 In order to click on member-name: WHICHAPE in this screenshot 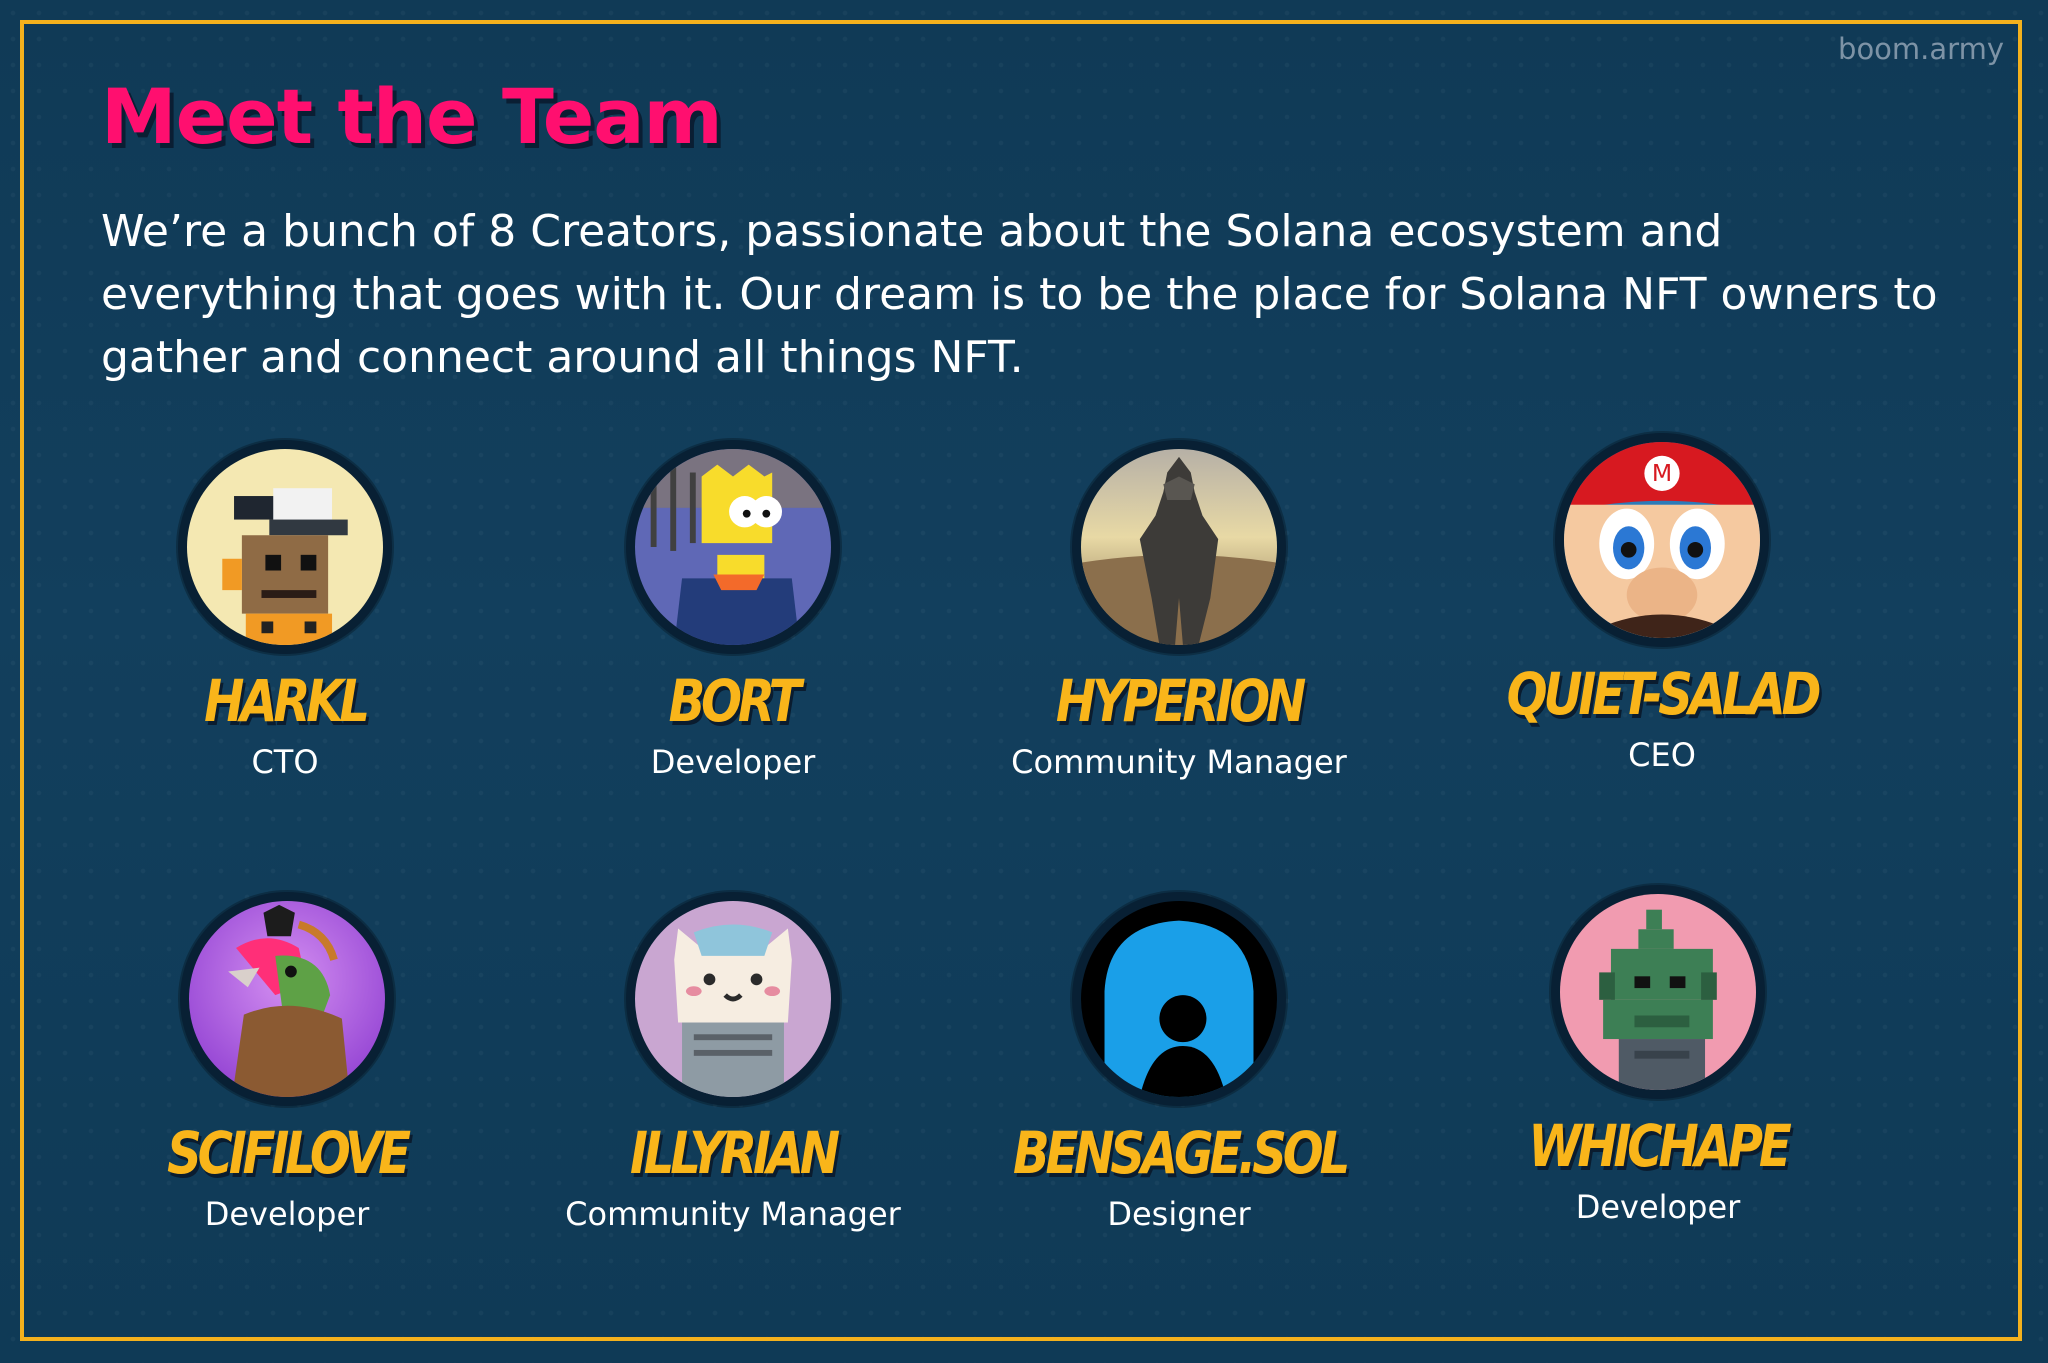, I will do `click(1659, 1146)`.